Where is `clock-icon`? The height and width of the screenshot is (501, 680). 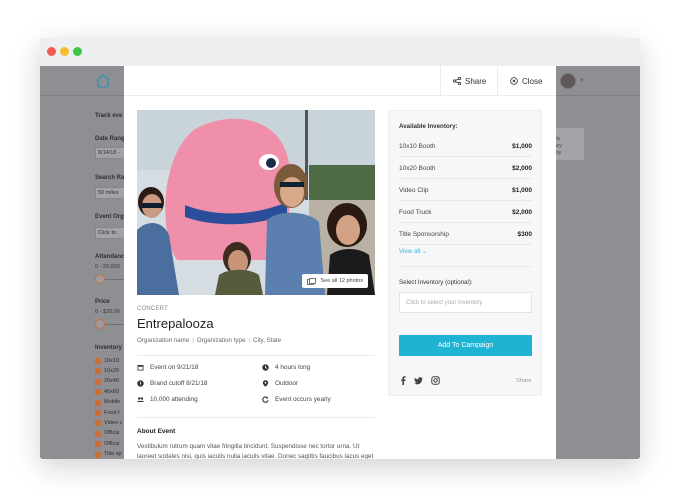
clock-icon is located at coordinates (265, 367).